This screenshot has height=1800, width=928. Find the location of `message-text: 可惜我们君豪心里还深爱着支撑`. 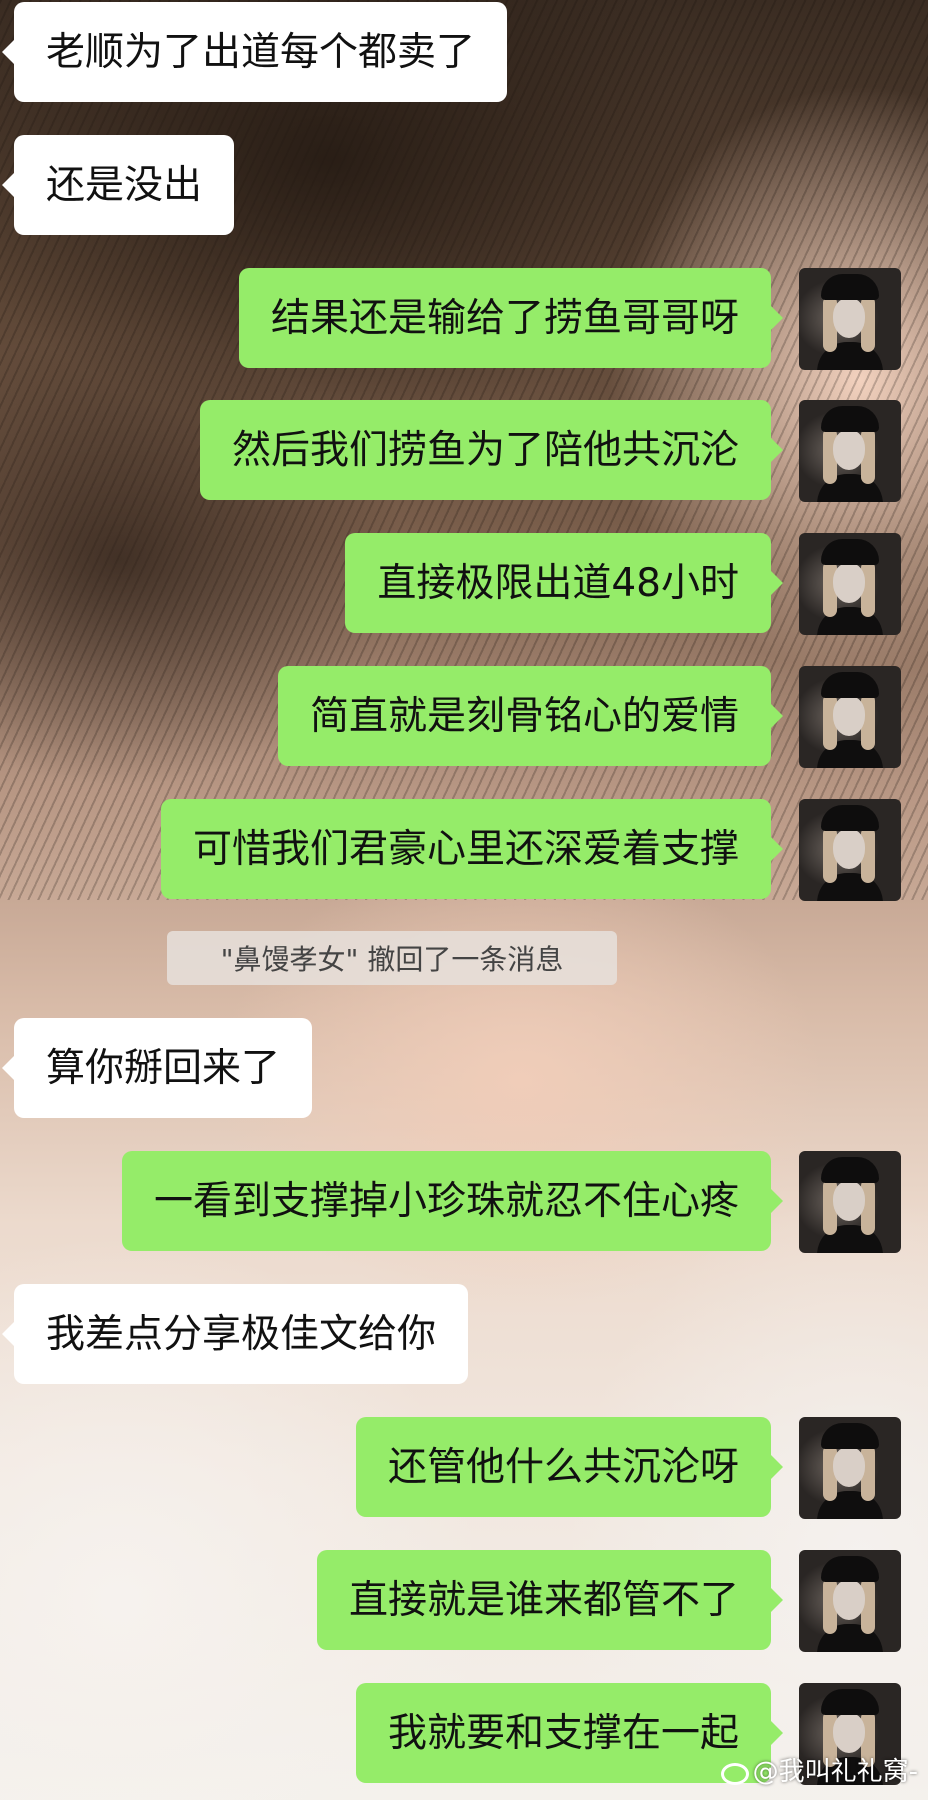

message-text: 可惜我们君豪心里还深爱着支撑 is located at coordinates (465, 849).